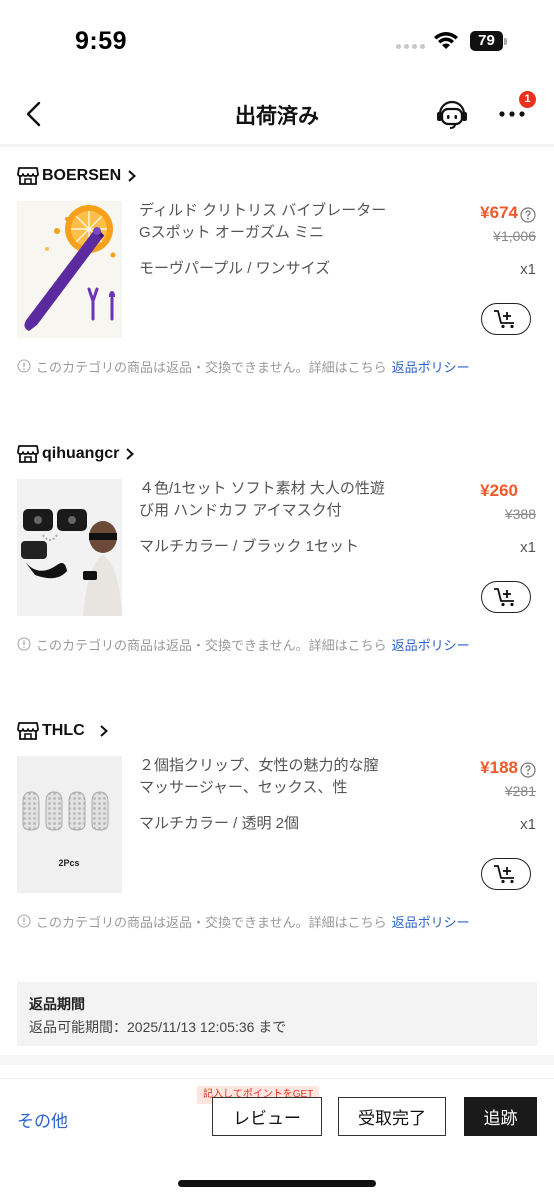  I want to click on store-name: qihuangcr, so click(81, 453).